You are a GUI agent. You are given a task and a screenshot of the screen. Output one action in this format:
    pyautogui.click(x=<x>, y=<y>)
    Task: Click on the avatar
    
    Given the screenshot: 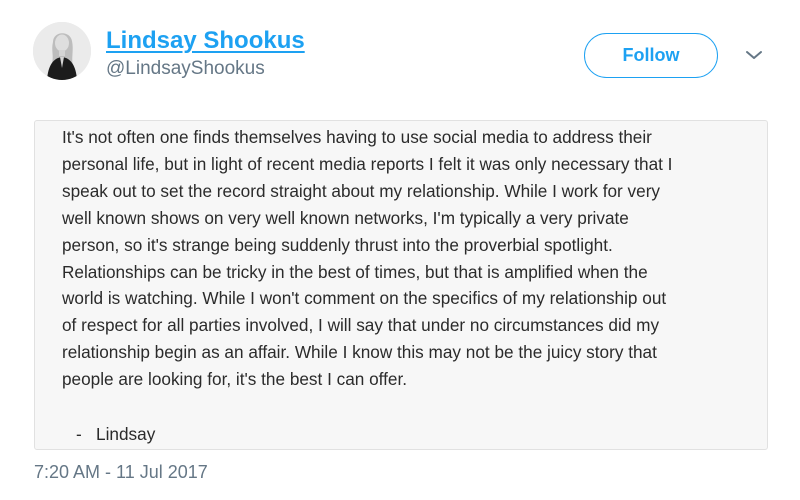 What is the action you would take?
    pyautogui.click(x=62, y=51)
    